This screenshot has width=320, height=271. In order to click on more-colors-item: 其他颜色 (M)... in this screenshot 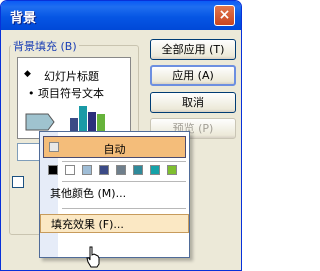, I will do `click(114, 193)`.